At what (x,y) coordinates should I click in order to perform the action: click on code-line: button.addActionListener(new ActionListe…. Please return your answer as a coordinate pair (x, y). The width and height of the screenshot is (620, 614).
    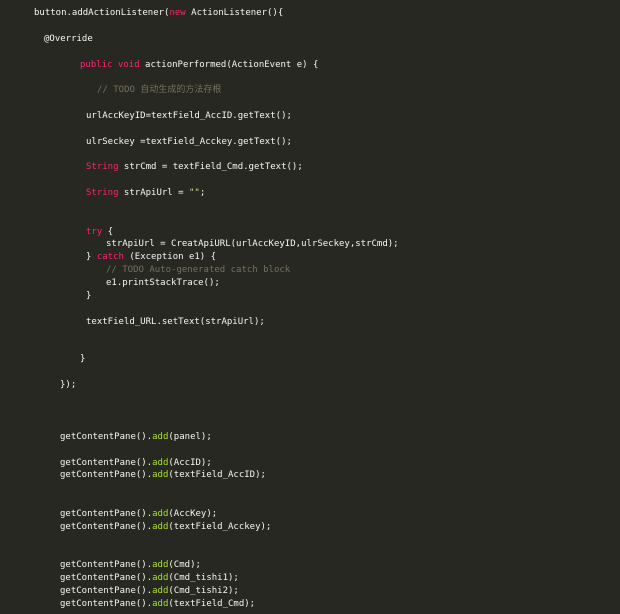
    Looking at the image, I should click on (158, 13).